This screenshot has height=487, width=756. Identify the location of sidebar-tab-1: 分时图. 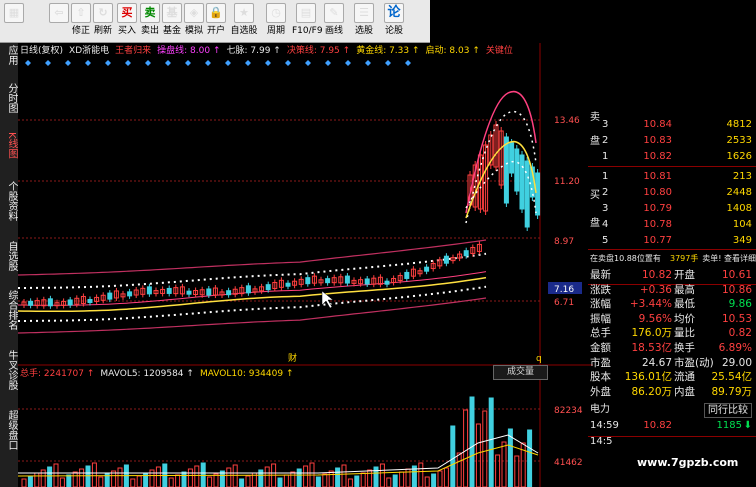
(9, 98).